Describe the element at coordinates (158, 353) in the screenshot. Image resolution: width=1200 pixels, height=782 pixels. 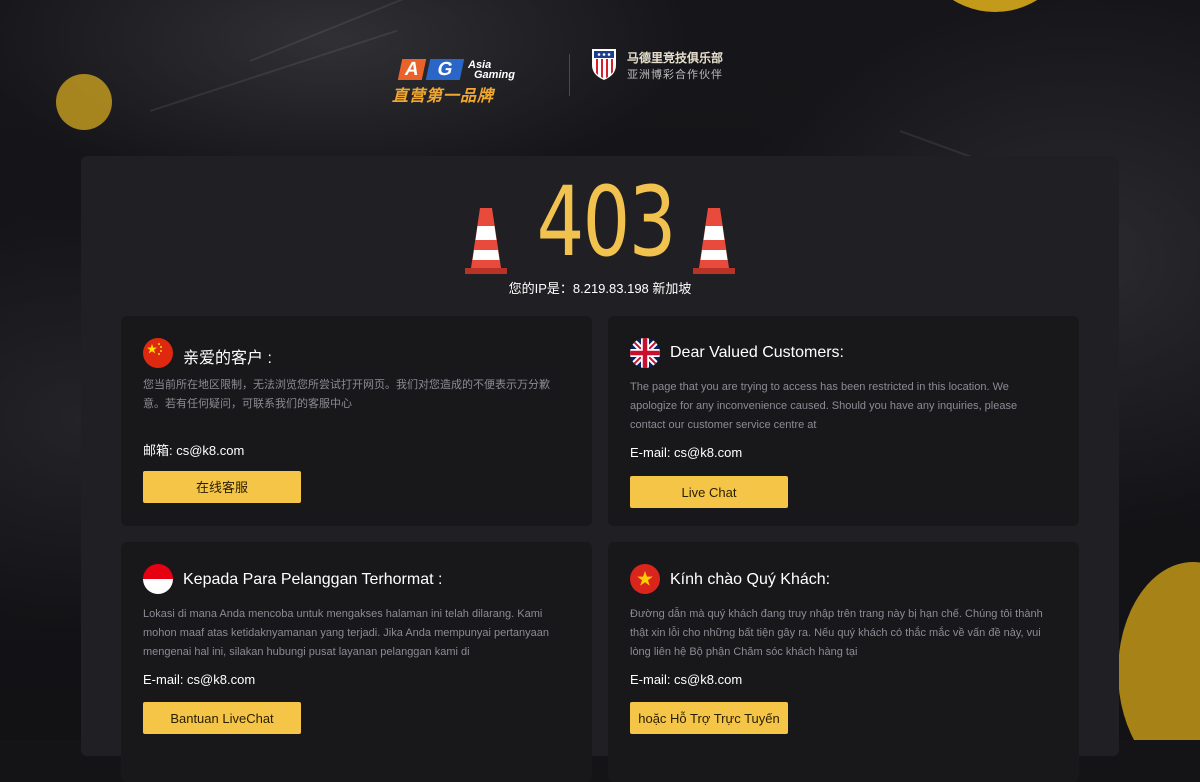
I see `china-flag-icon` at that location.